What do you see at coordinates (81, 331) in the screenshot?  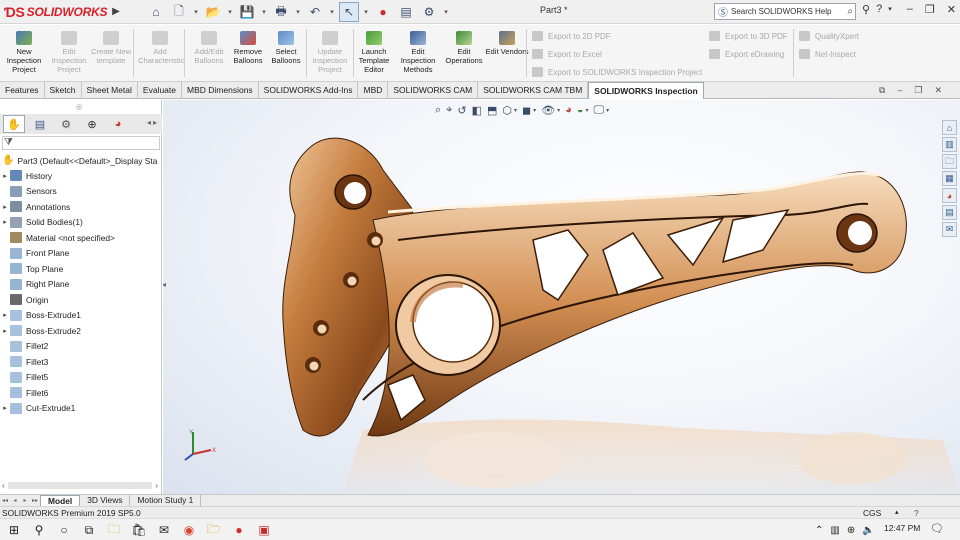 I see `tree-item: ▸ Boss-Extrude2` at bounding box center [81, 331].